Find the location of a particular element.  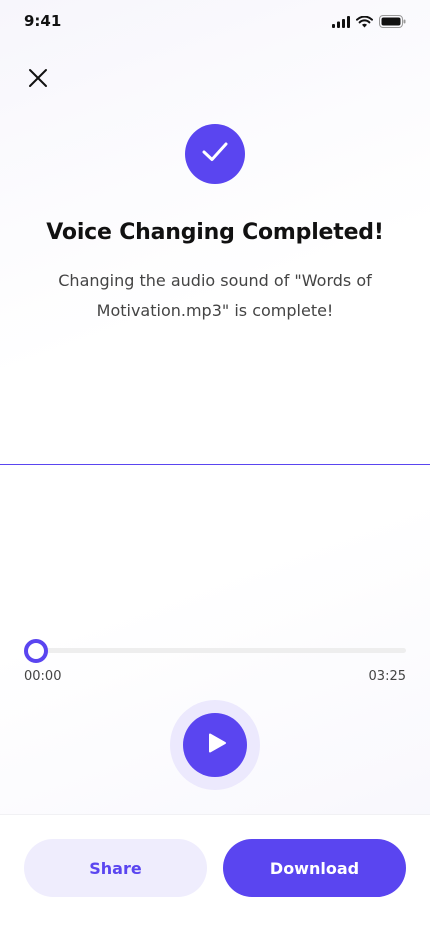

close-icon is located at coordinates (38, 80).